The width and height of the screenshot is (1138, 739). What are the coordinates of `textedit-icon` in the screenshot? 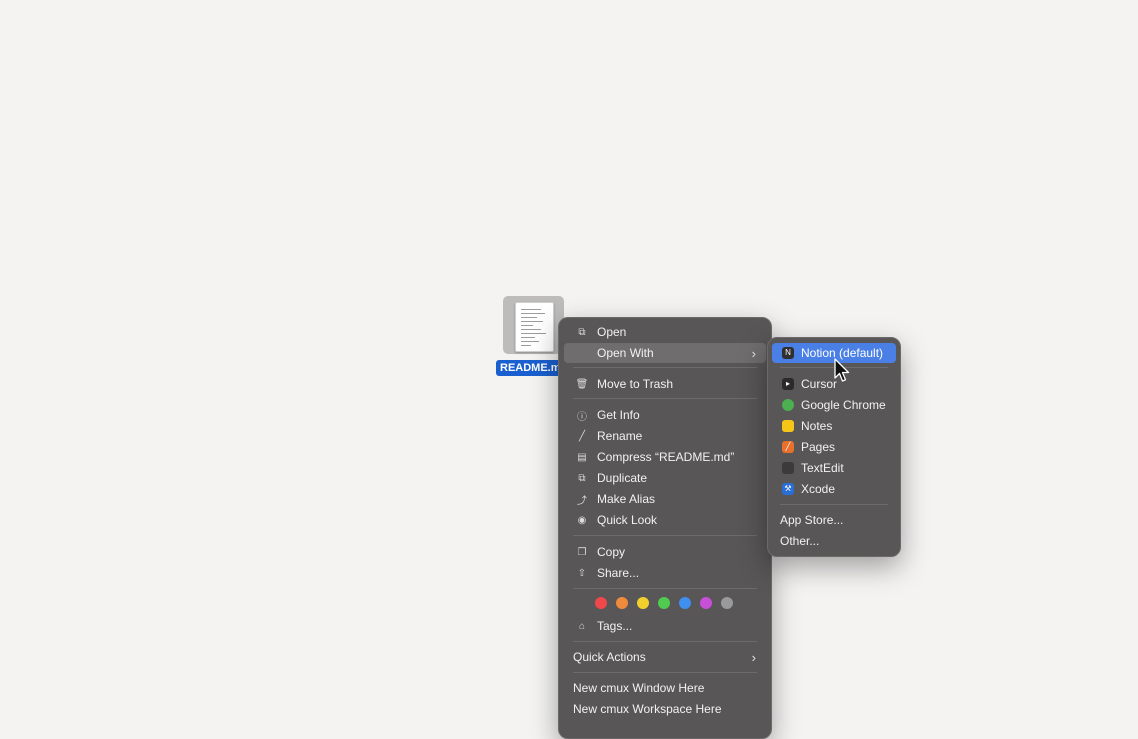 It's located at (788, 468).